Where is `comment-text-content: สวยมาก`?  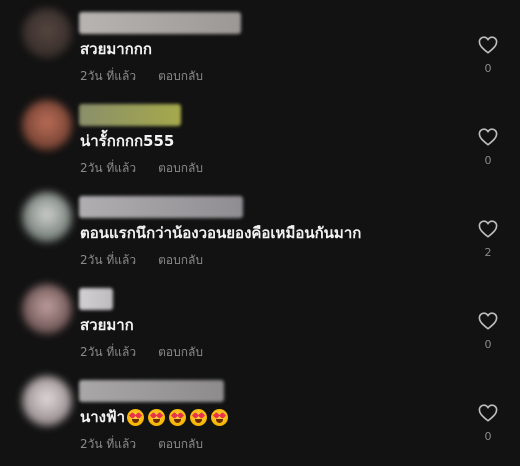 comment-text-content: สวยมาก is located at coordinates (107, 325).